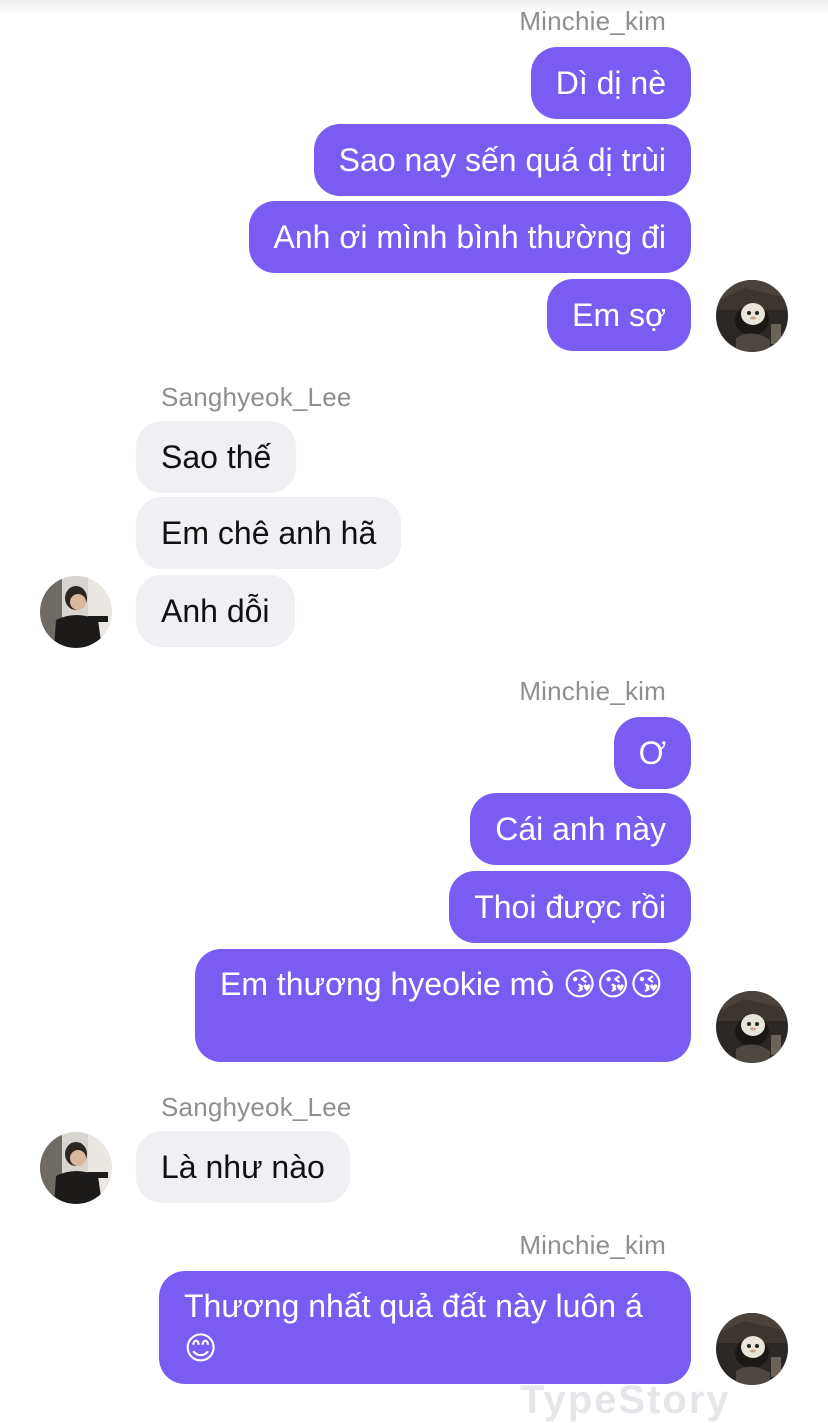 Image resolution: width=828 pixels, height=1423 pixels. Describe the element at coordinates (443, 1005) in the screenshot. I see `message-bubble-outgoing: Em thương hyeokie mò 😘😘😘` at that location.